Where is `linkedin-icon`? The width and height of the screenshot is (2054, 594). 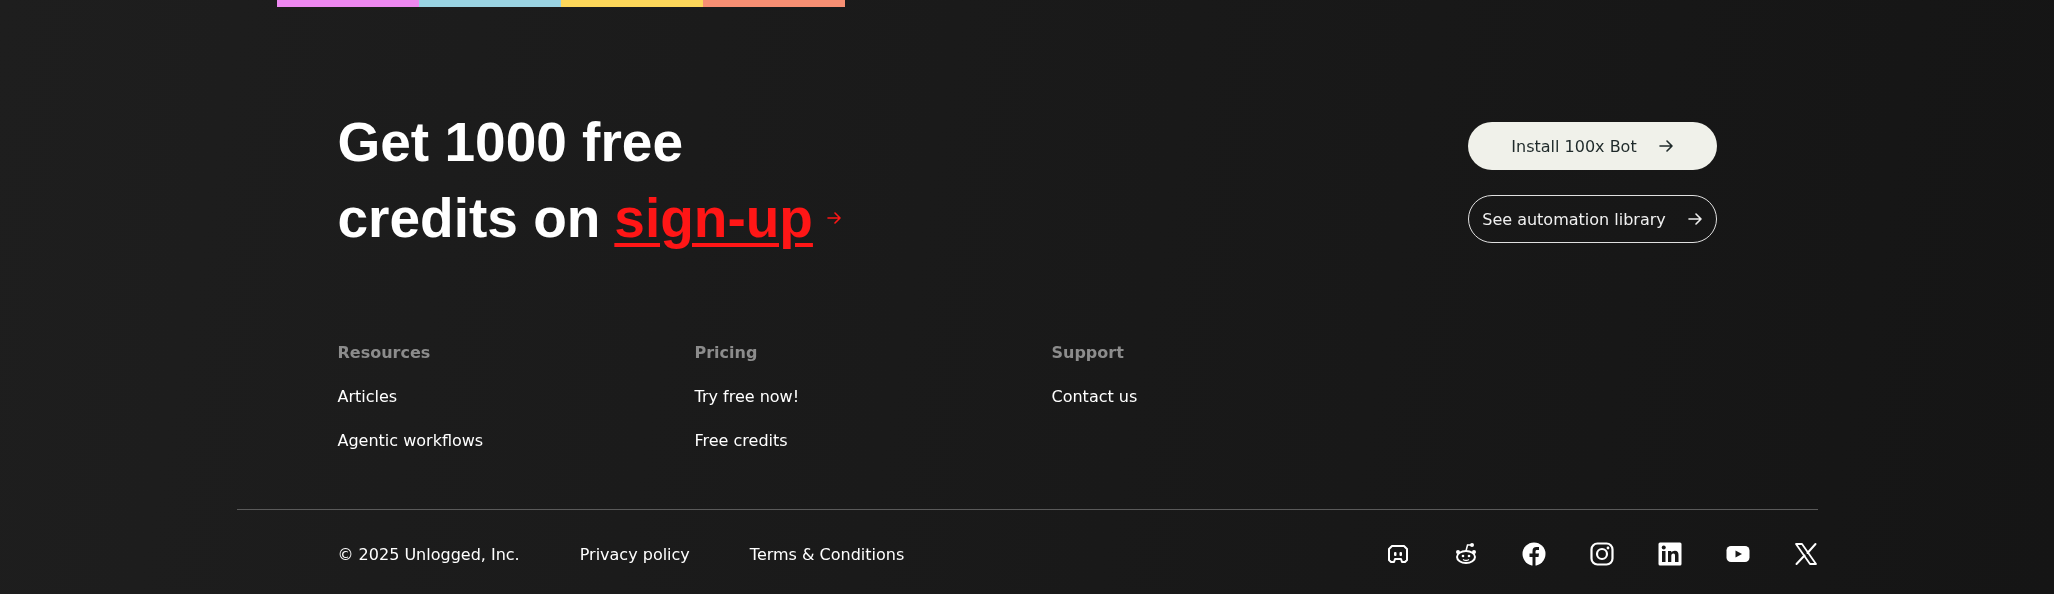 linkedin-icon is located at coordinates (1669, 554).